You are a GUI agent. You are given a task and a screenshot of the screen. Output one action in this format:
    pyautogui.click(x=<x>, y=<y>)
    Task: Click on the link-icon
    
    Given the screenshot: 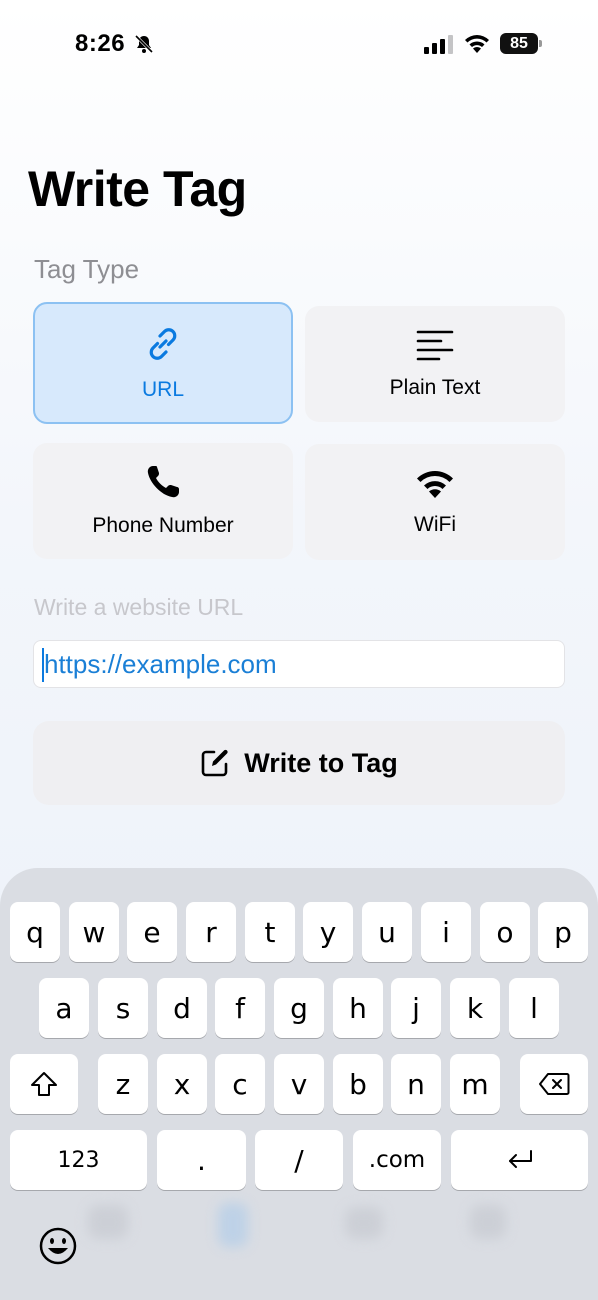 What is the action you would take?
    pyautogui.click(x=163, y=344)
    